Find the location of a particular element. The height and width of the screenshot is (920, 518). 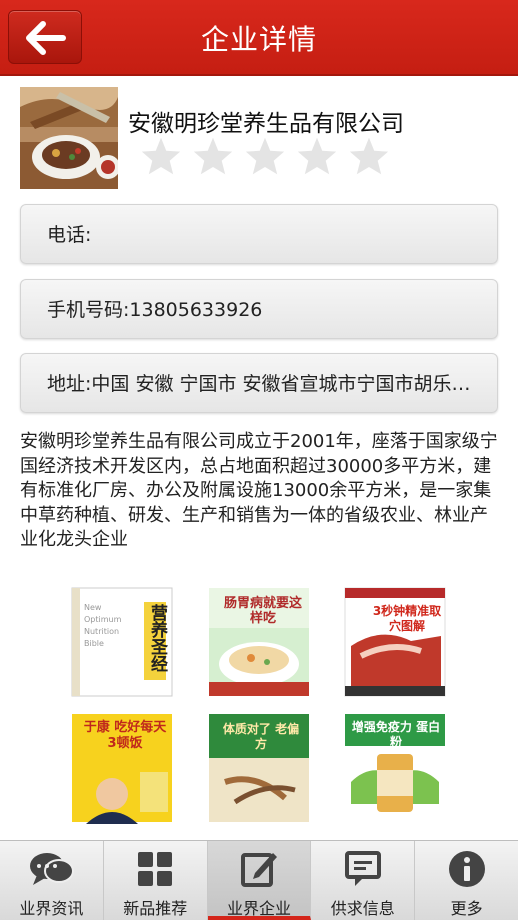

tab-label: 业界企业 is located at coordinates (258, 908).